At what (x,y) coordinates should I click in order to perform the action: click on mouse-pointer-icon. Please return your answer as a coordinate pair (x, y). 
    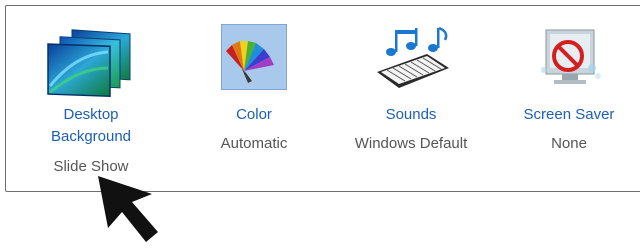
    Looking at the image, I should click on (128, 210).